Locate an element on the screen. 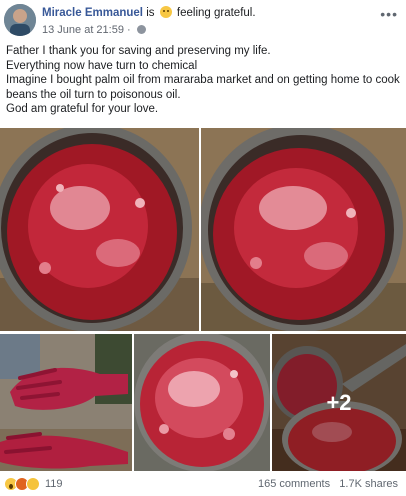 Image resolution: width=406 pixels, height=496 pixels. engagement-counts: 165 comments 1.7K shares is located at coordinates (328, 484).